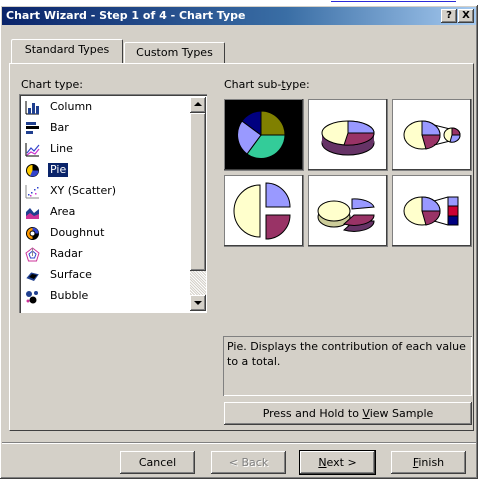 The width and height of the screenshot is (491, 483). I want to click on cancel-button: Cancel, so click(157, 462).